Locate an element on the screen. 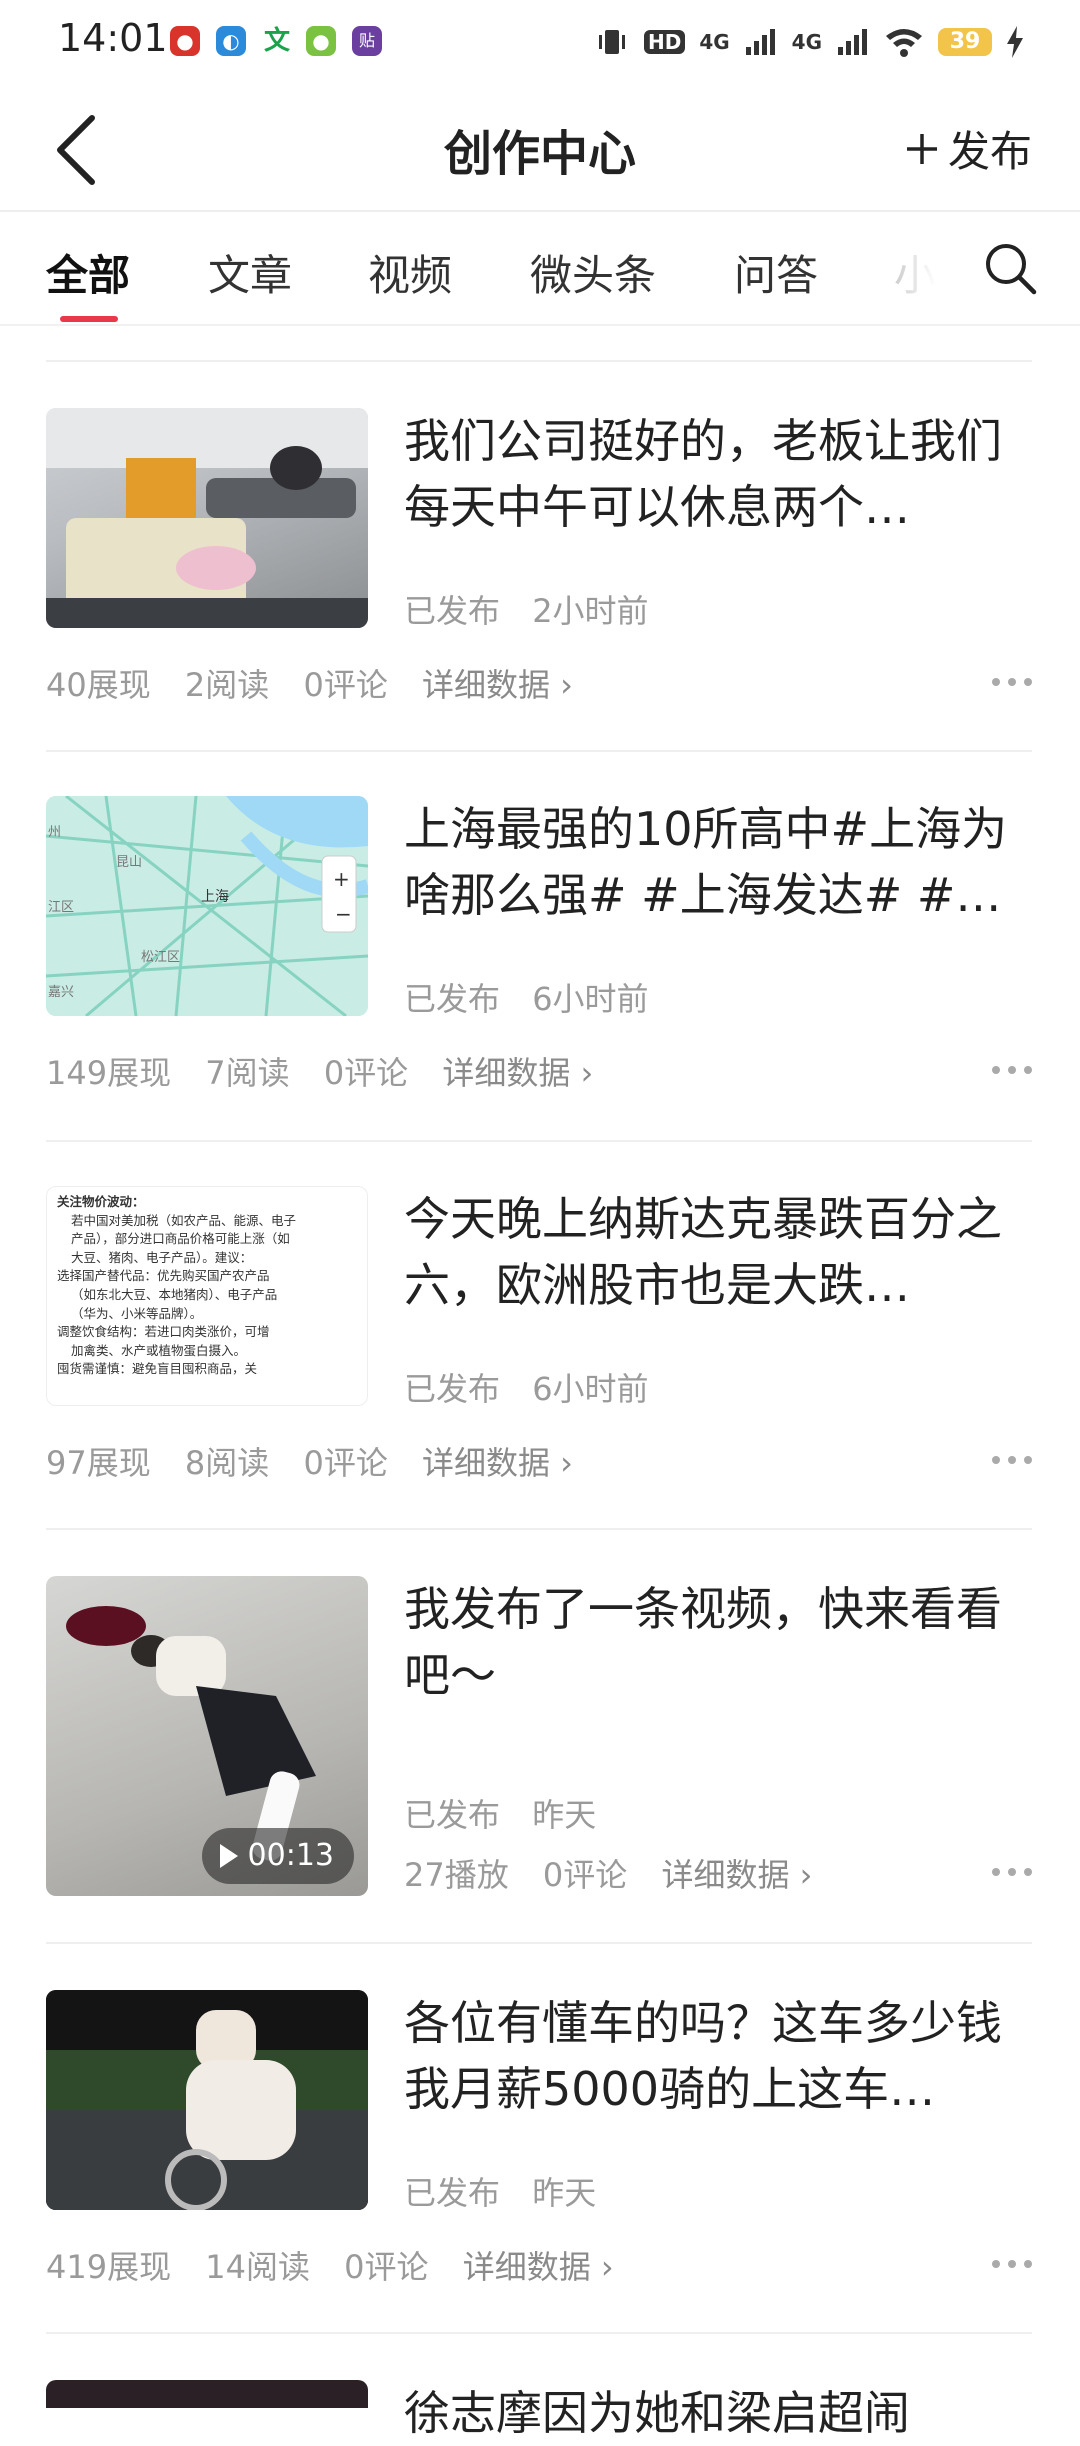 The image size is (1080, 2446). wifi-icon is located at coordinates (904, 43).